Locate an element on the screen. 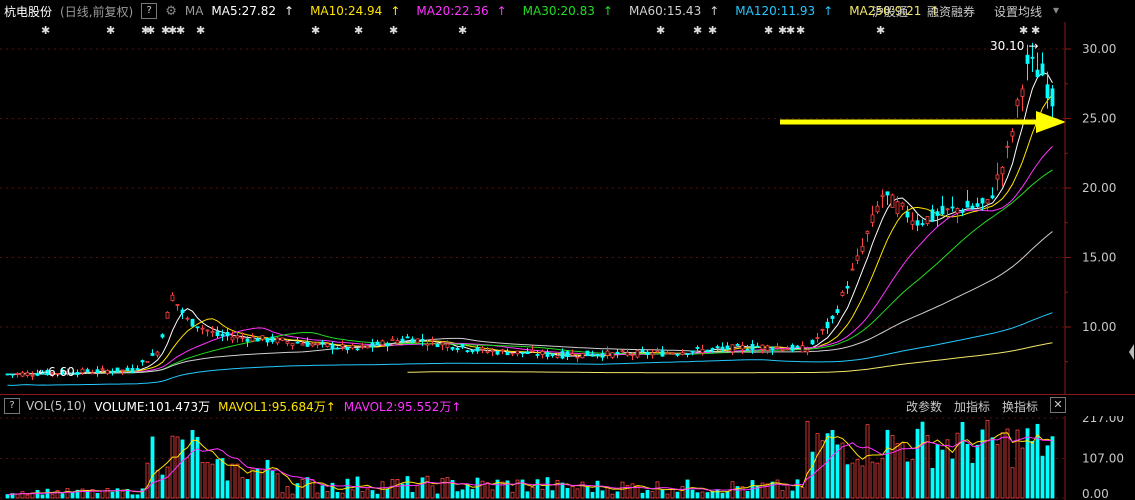  menu-margin: 融资融券 is located at coordinates (951, 11).